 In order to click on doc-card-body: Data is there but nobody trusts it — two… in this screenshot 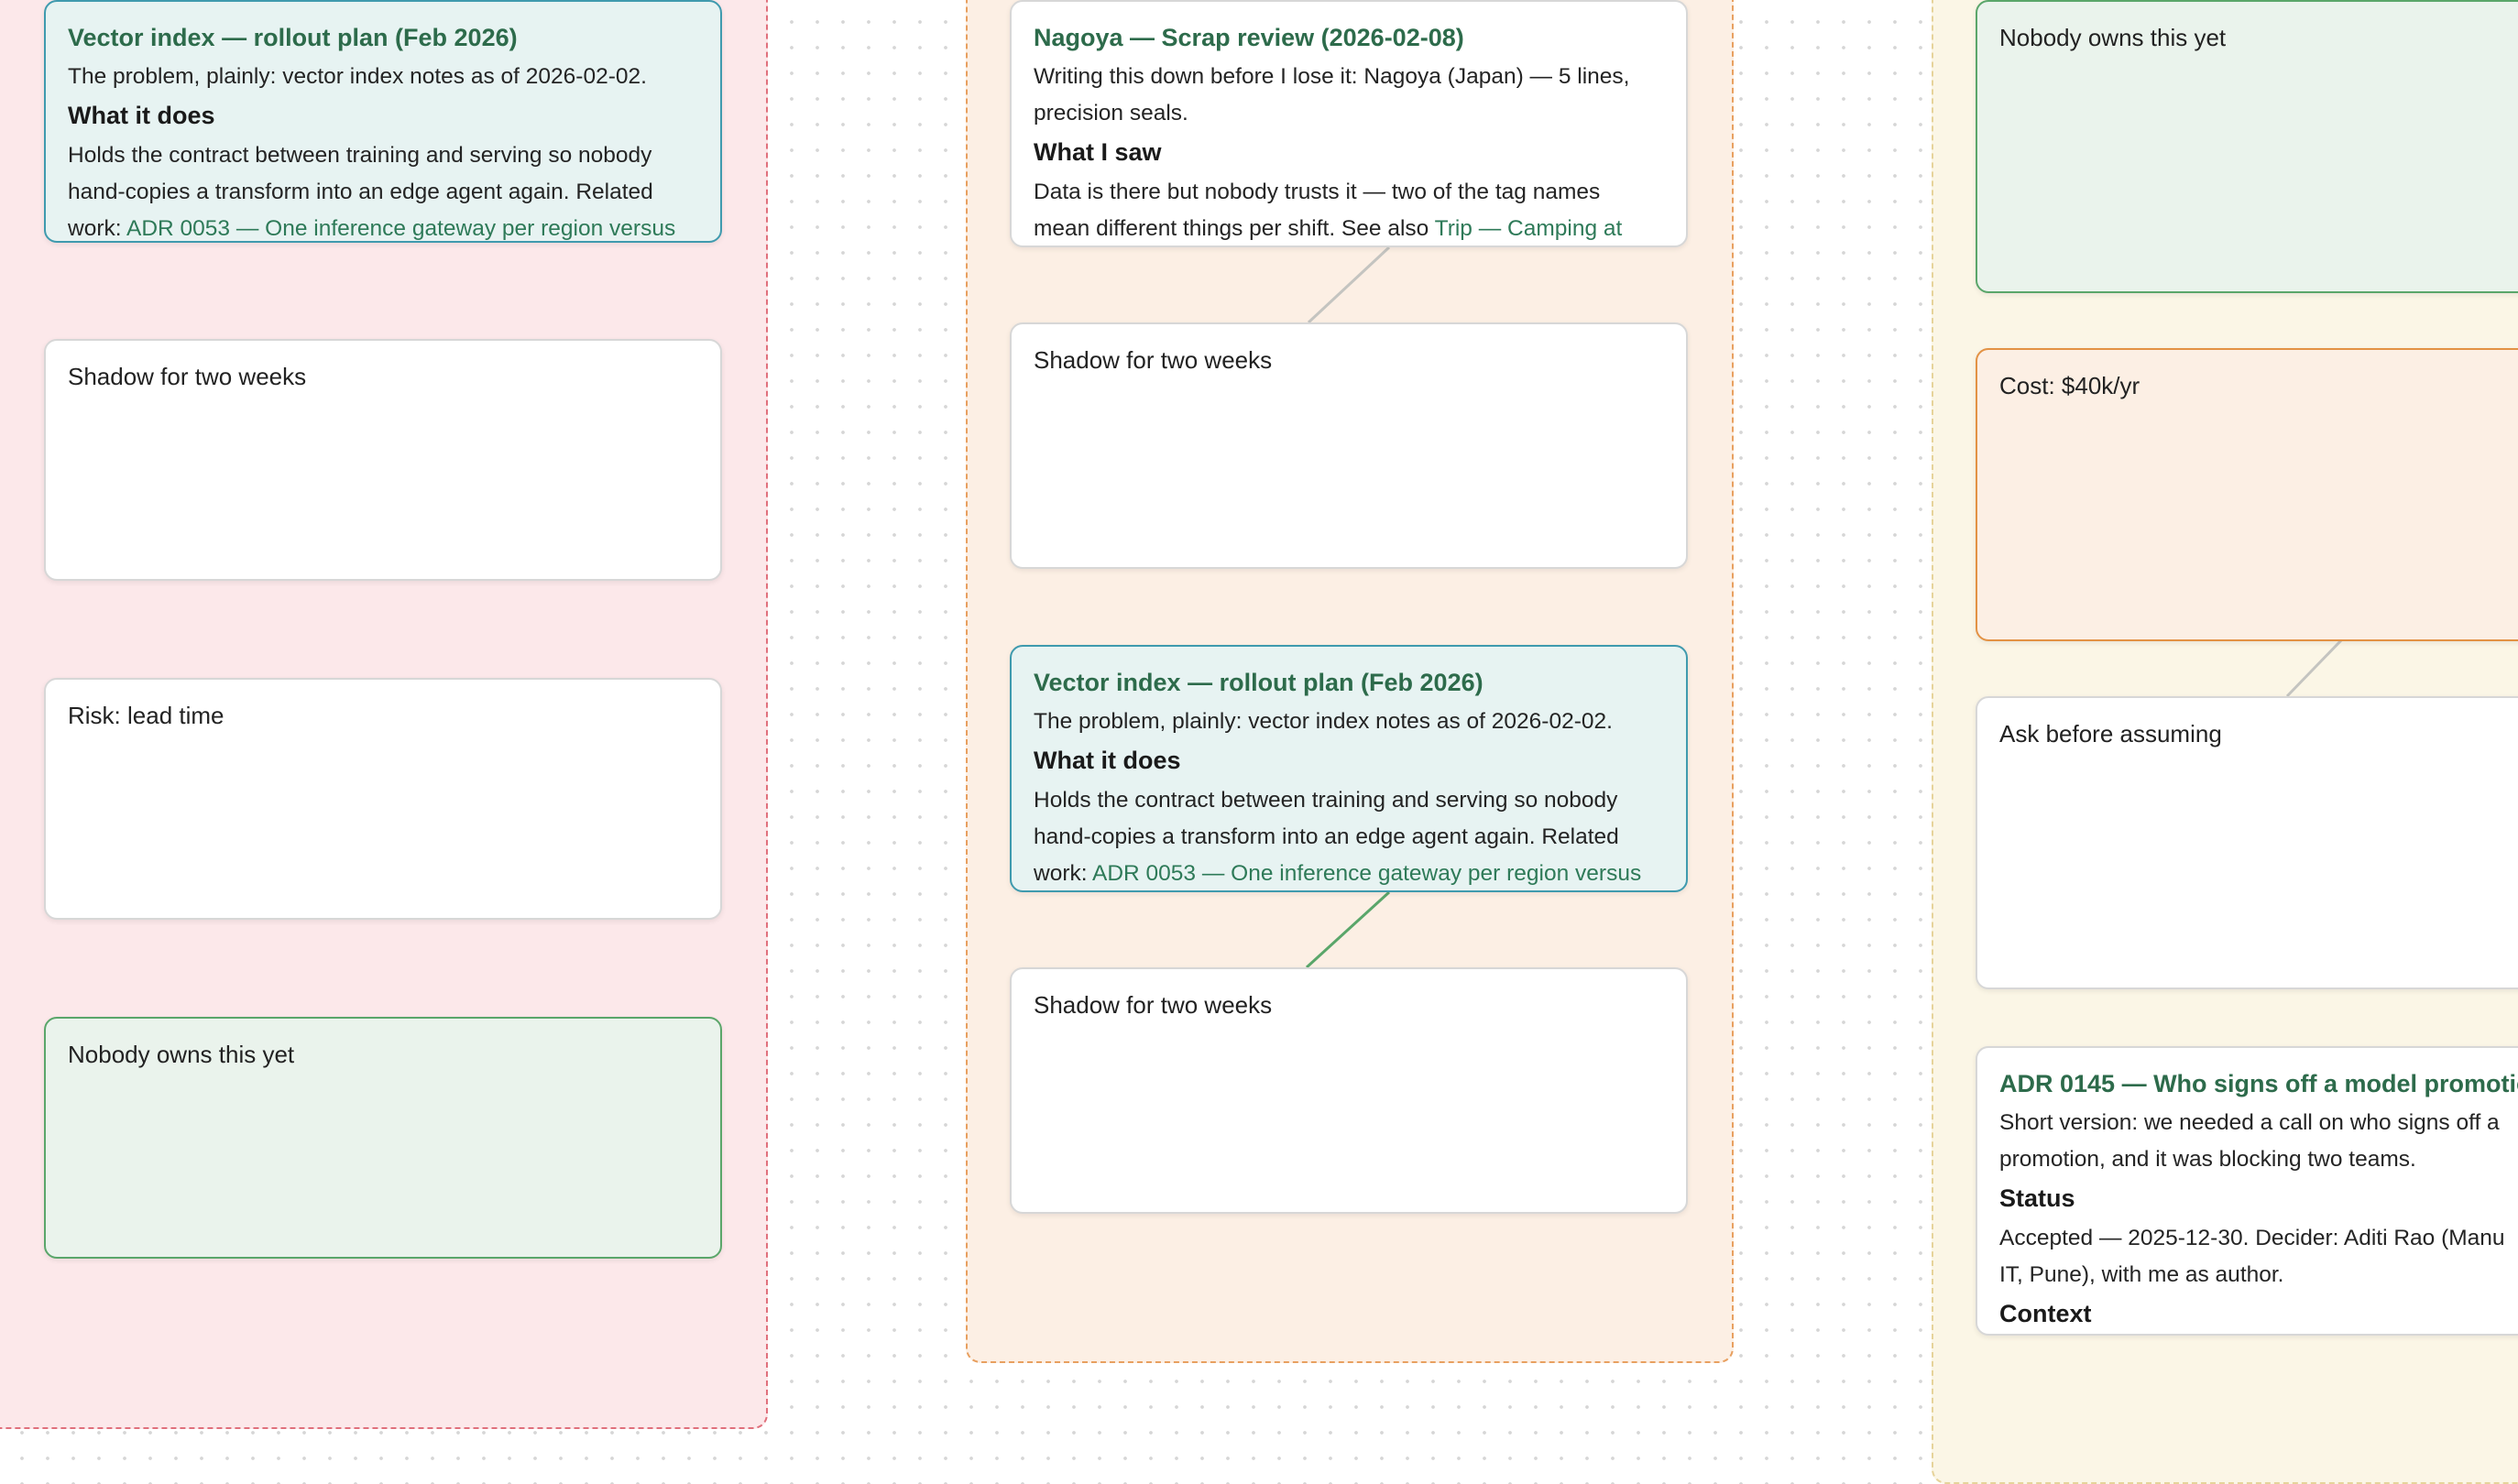, I will do `click(1349, 210)`.